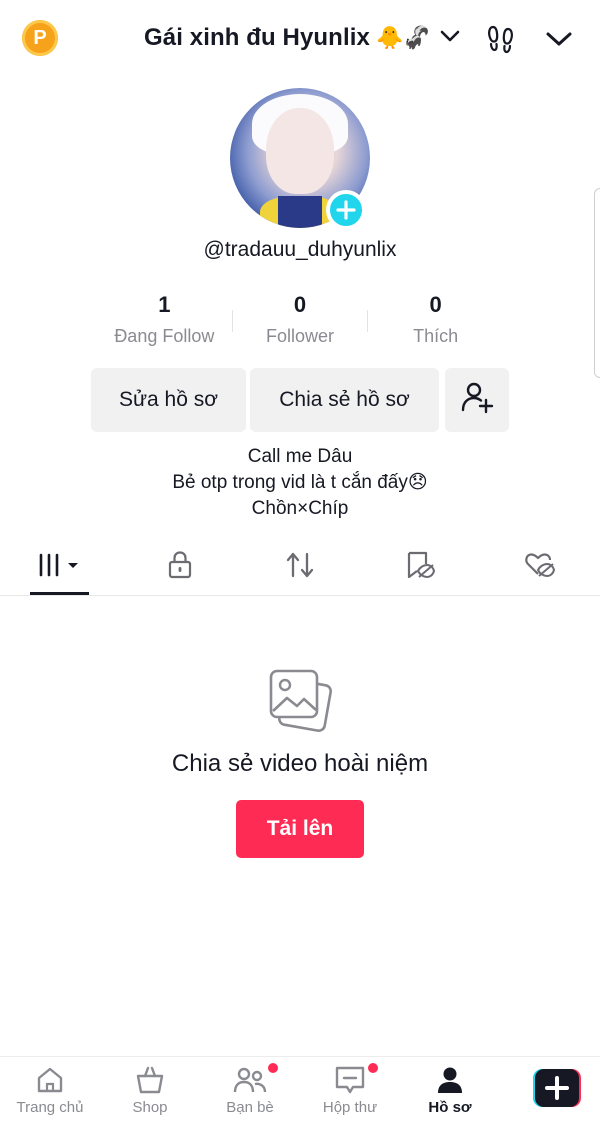 Image resolution: width=600 pixels, height=1132 pixels. I want to click on stat-label: Thích, so click(436, 336).